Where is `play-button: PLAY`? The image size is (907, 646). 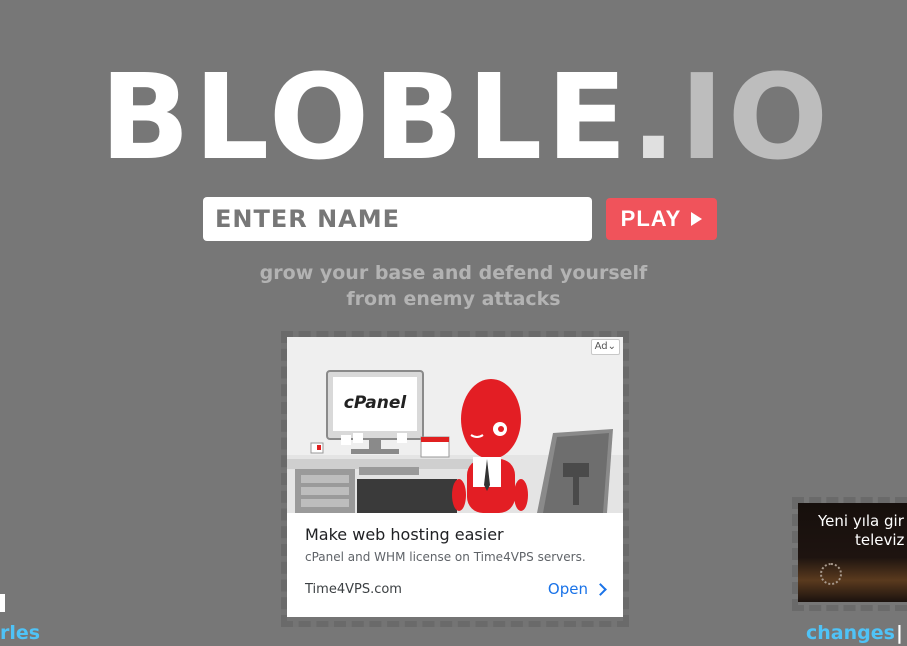 play-button: PLAY is located at coordinates (661, 219).